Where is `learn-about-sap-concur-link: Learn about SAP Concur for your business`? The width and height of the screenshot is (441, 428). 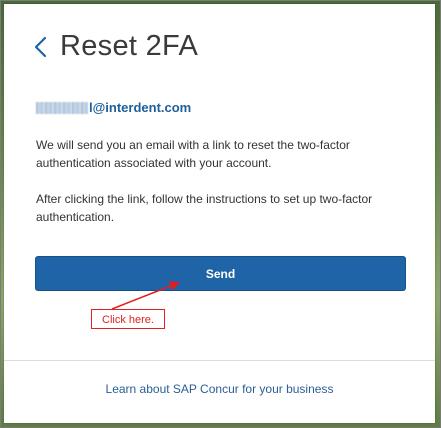 learn-about-sap-concur-link: Learn about SAP Concur for your business is located at coordinates (219, 389).